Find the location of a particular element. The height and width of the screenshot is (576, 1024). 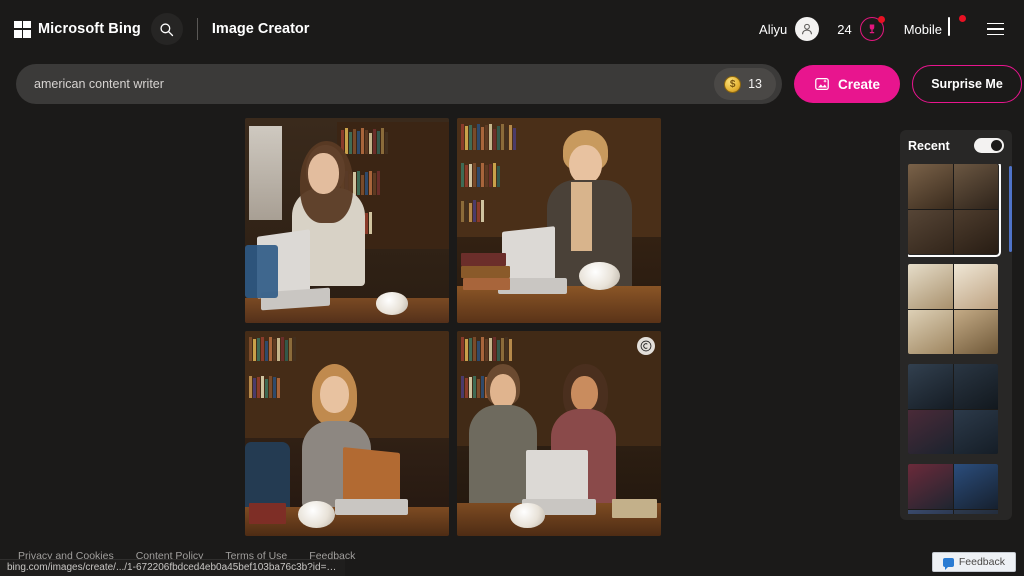

rewards-notification-dot is located at coordinates (881, 19).